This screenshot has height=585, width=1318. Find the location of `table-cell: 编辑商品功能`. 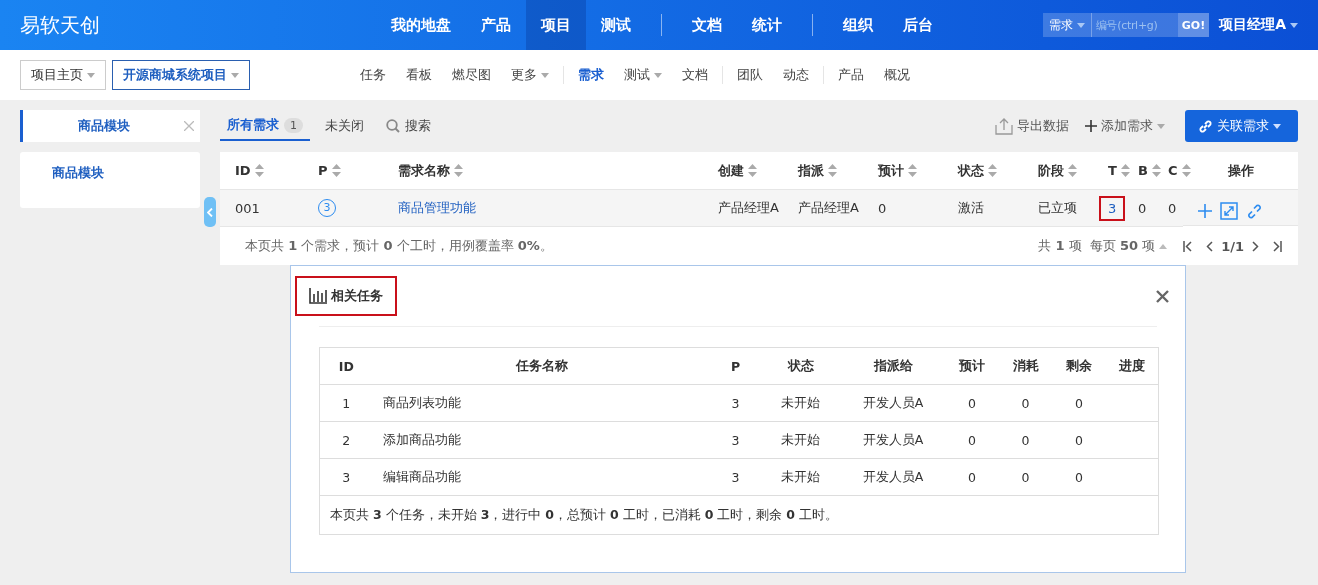

table-cell: 编辑商品功能 is located at coordinates (421, 476).